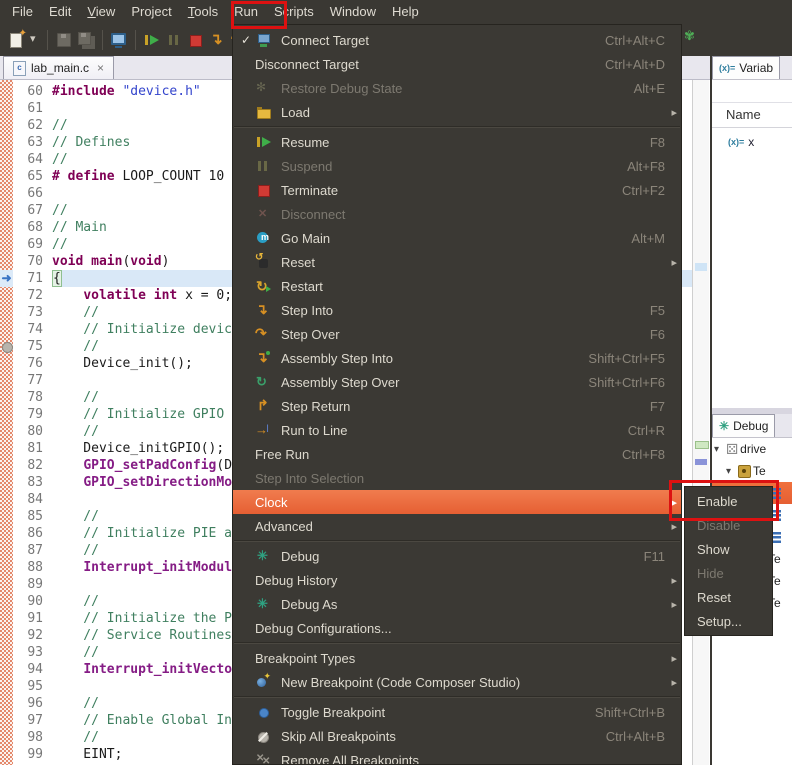  I want to click on menu-item-load: Load ▸, so click(457, 112).